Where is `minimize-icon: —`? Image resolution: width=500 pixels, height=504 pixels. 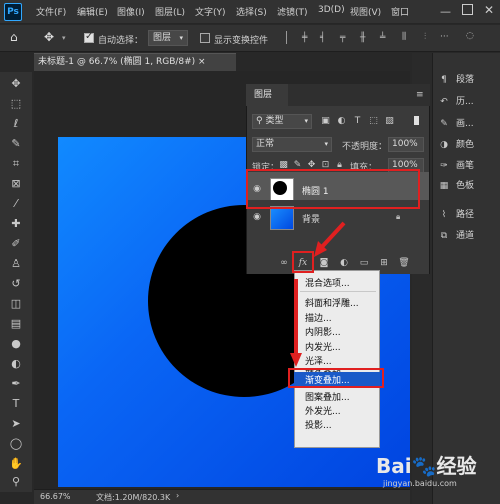
minimize-icon: — is located at coordinates (445, 11).